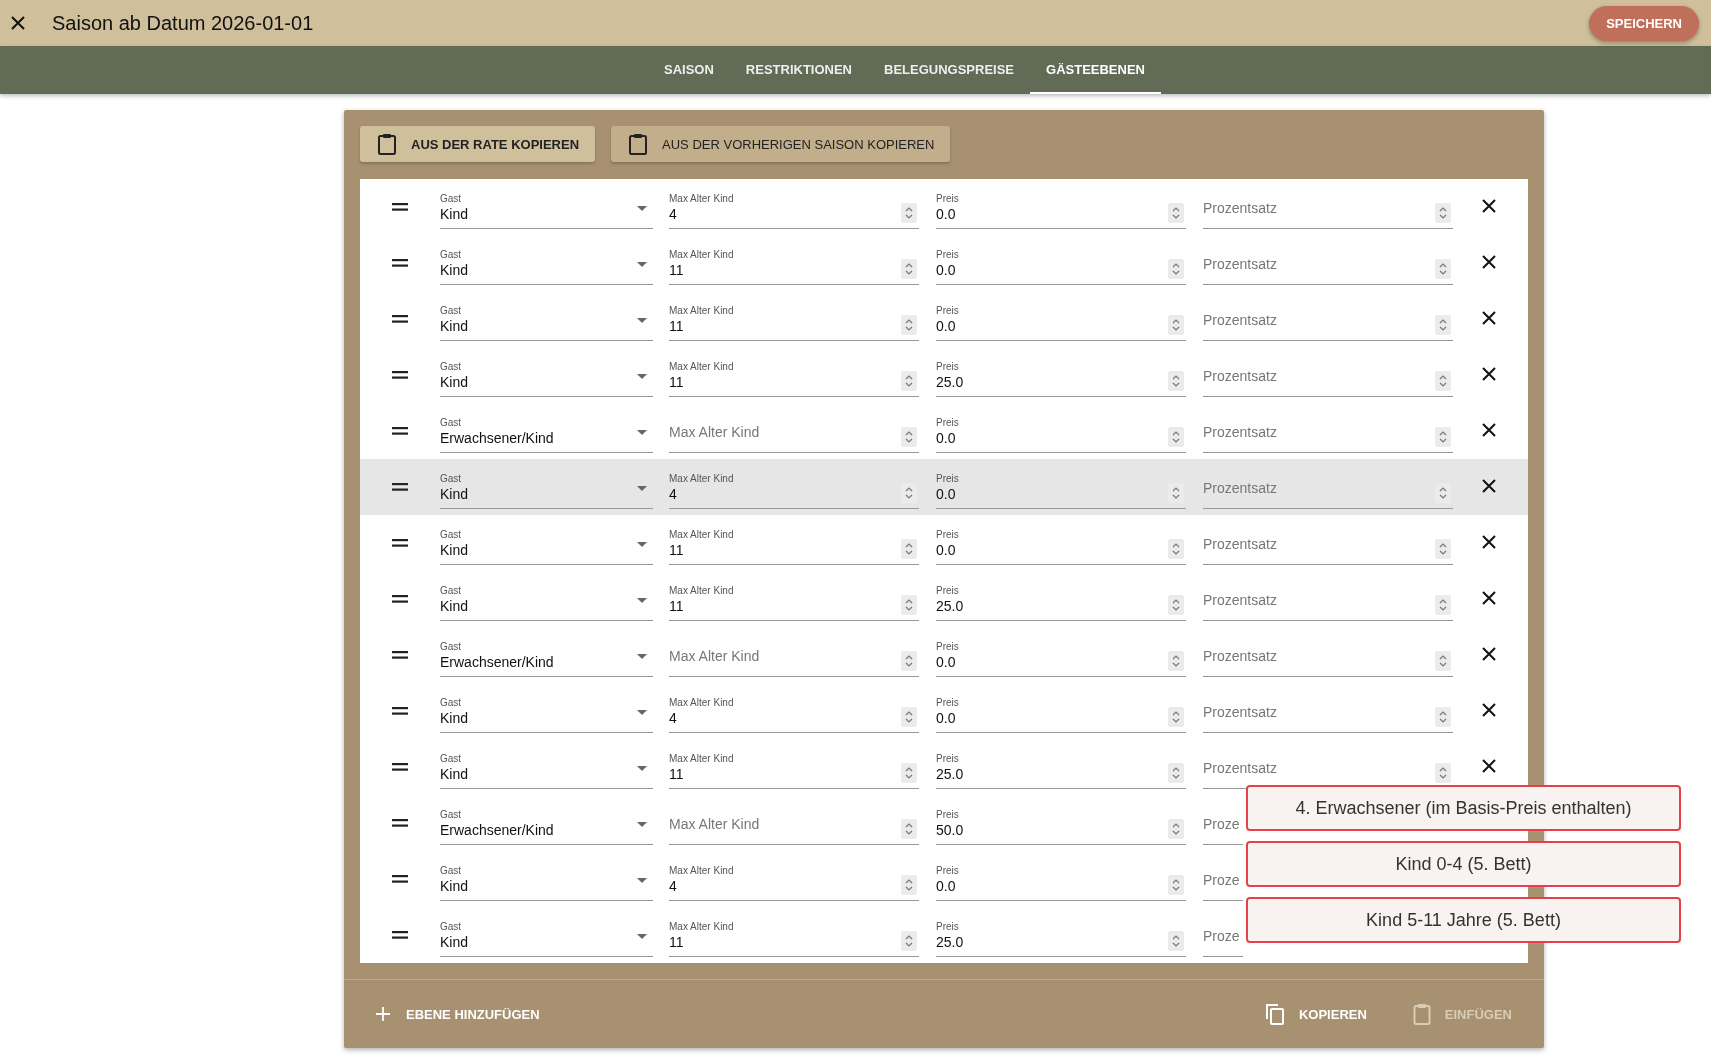 This screenshot has height=1056, width=1711. What do you see at coordinates (689, 70) in the screenshot?
I see `tab: SAISON` at bounding box center [689, 70].